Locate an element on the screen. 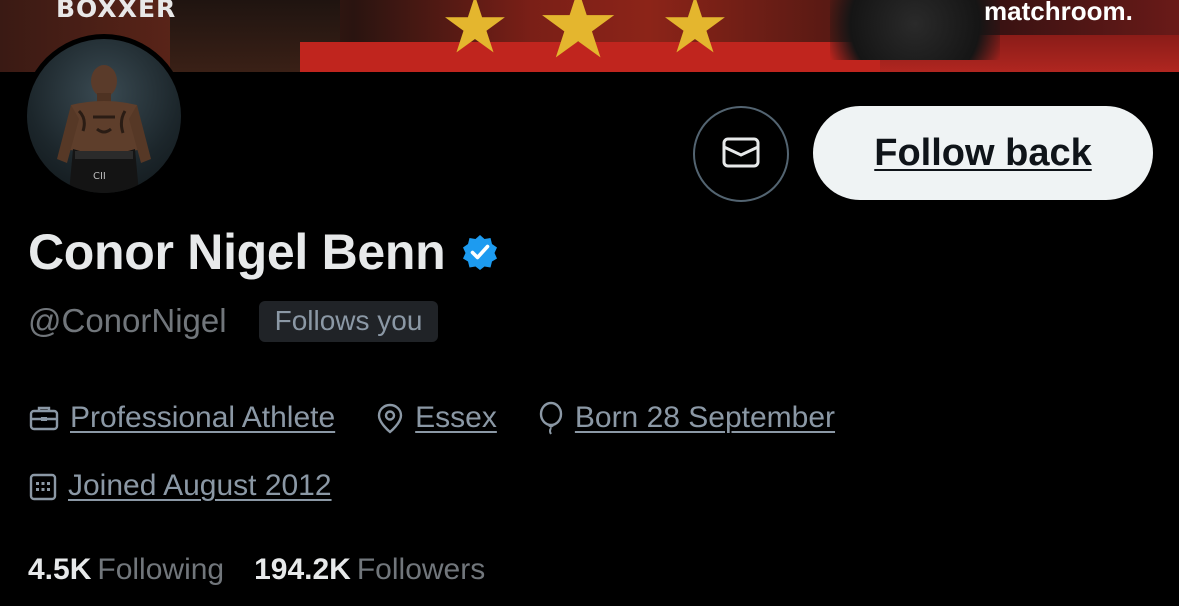 Image resolution: width=1179 pixels, height=606 pixels. briefcase-icon is located at coordinates (44, 418).